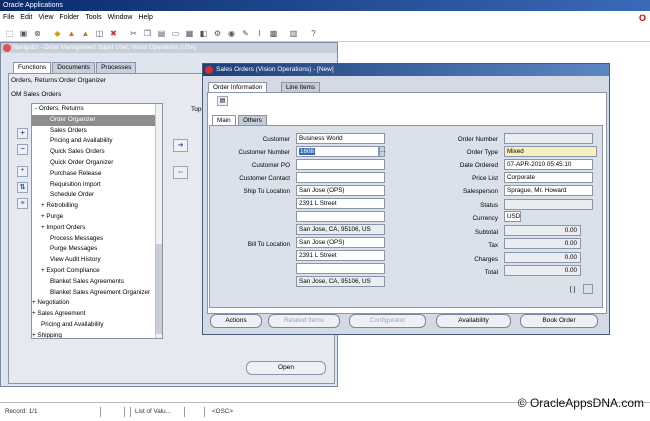 The image size is (650, 421). What do you see at coordinates (548, 177) in the screenshot?
I see `price-list-field: Corporate` at bounding box center [548, 177].